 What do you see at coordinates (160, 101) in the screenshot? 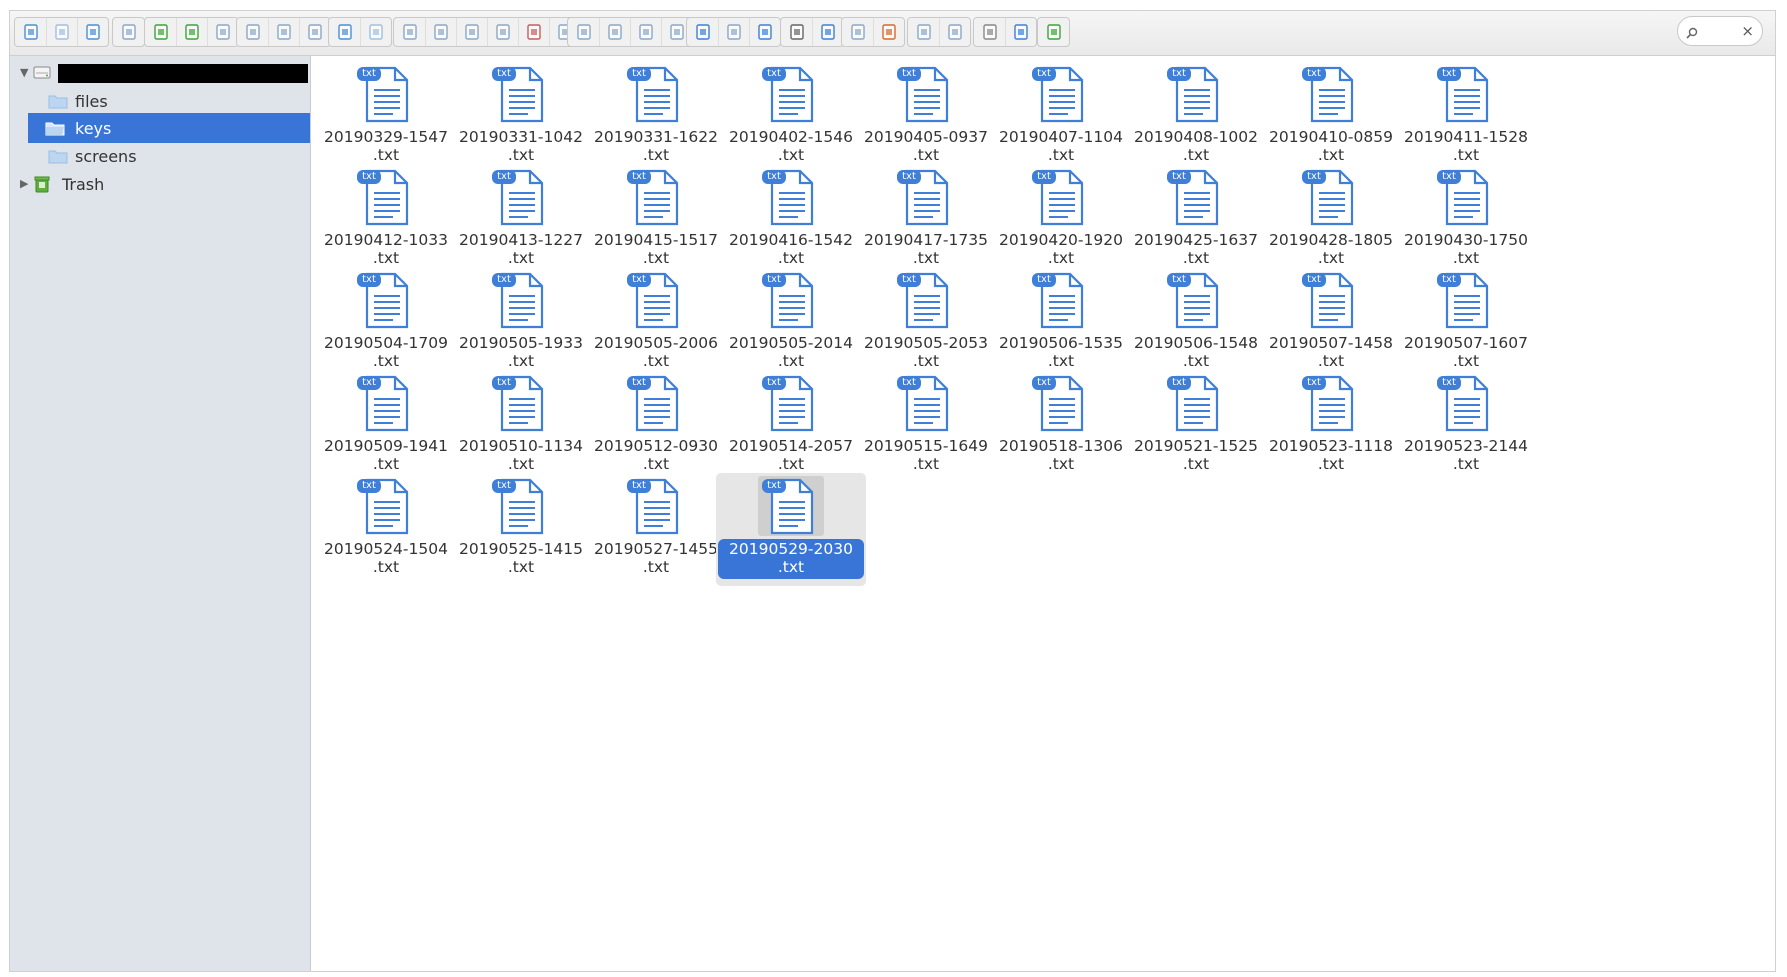
I see `sidebar-item-files: files` at bounding box center [160, 101].